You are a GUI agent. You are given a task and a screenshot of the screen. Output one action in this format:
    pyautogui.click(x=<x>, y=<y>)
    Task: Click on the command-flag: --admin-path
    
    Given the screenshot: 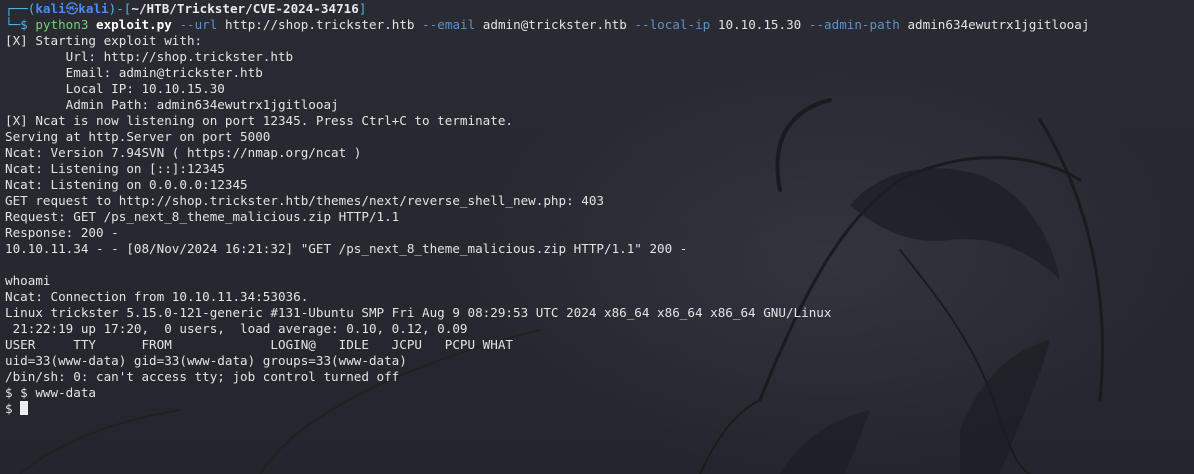 What is the action you would take?
    pyautogui.click(x=854, y=24)
    